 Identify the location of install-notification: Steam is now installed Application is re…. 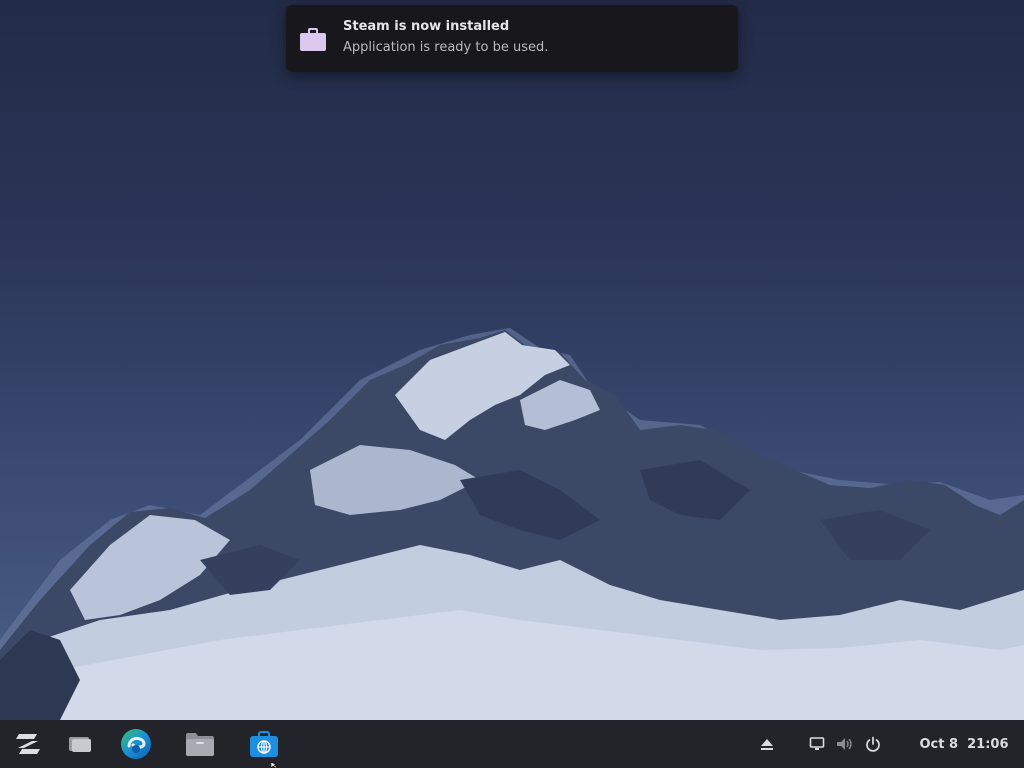
(512, 38).